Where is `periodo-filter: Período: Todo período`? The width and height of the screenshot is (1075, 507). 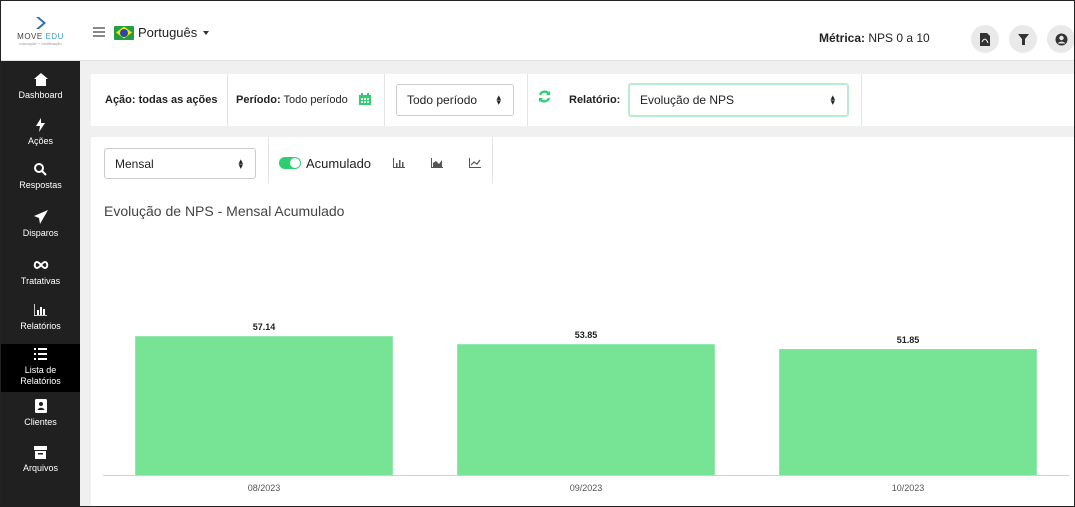 periodo-filter: Período: Todo período is located at coordinates (292, 100).